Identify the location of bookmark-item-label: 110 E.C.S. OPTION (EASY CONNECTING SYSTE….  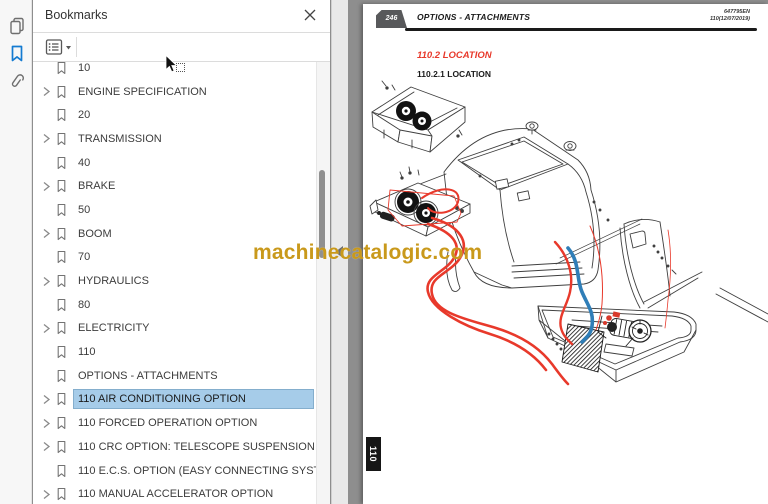
(197, 470).